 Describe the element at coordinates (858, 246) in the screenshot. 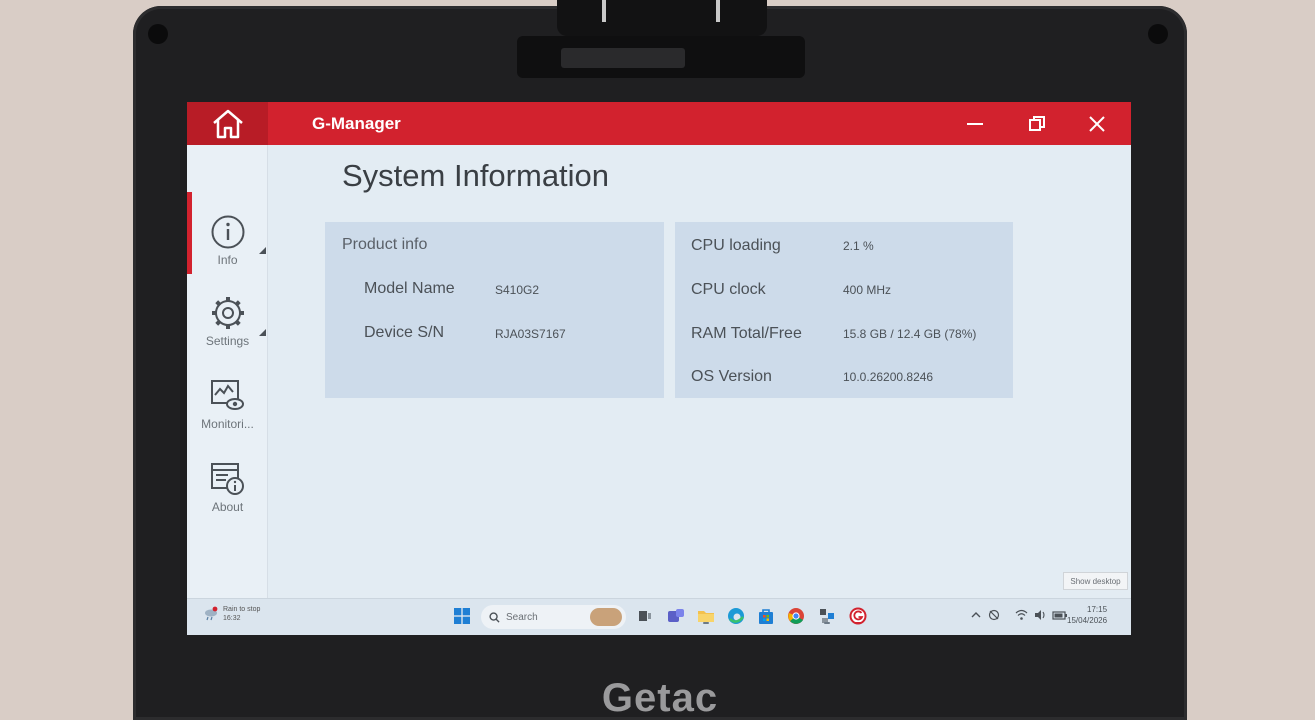

I see `cpu-loading-value: 2.1 %` at that location.